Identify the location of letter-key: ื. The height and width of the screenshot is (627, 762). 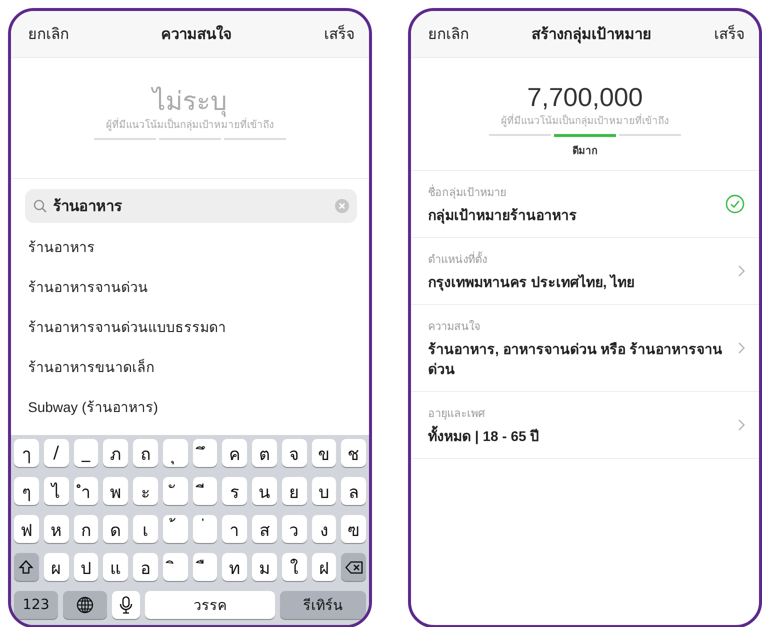
(205, 567).